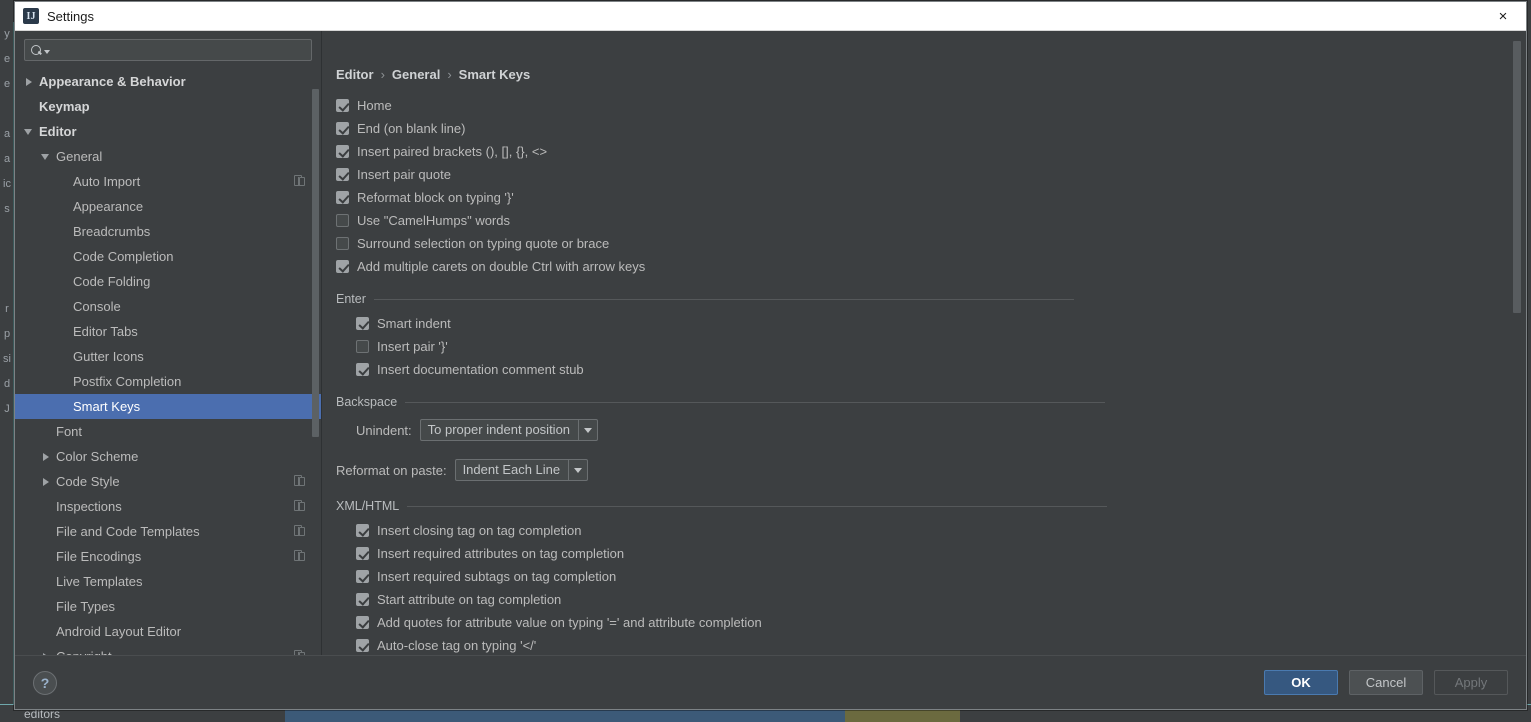 The image size is (1531, 722). I want to click on sidebar-item-label: Code Style, so click(88, 481).